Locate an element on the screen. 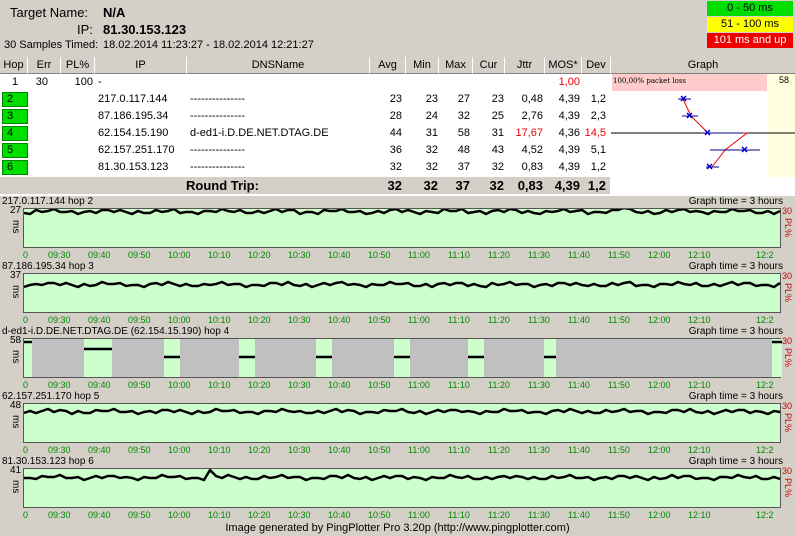 The image size is (795, 536). x-tick-label: 11:50 is located at coordinates (619, 450).